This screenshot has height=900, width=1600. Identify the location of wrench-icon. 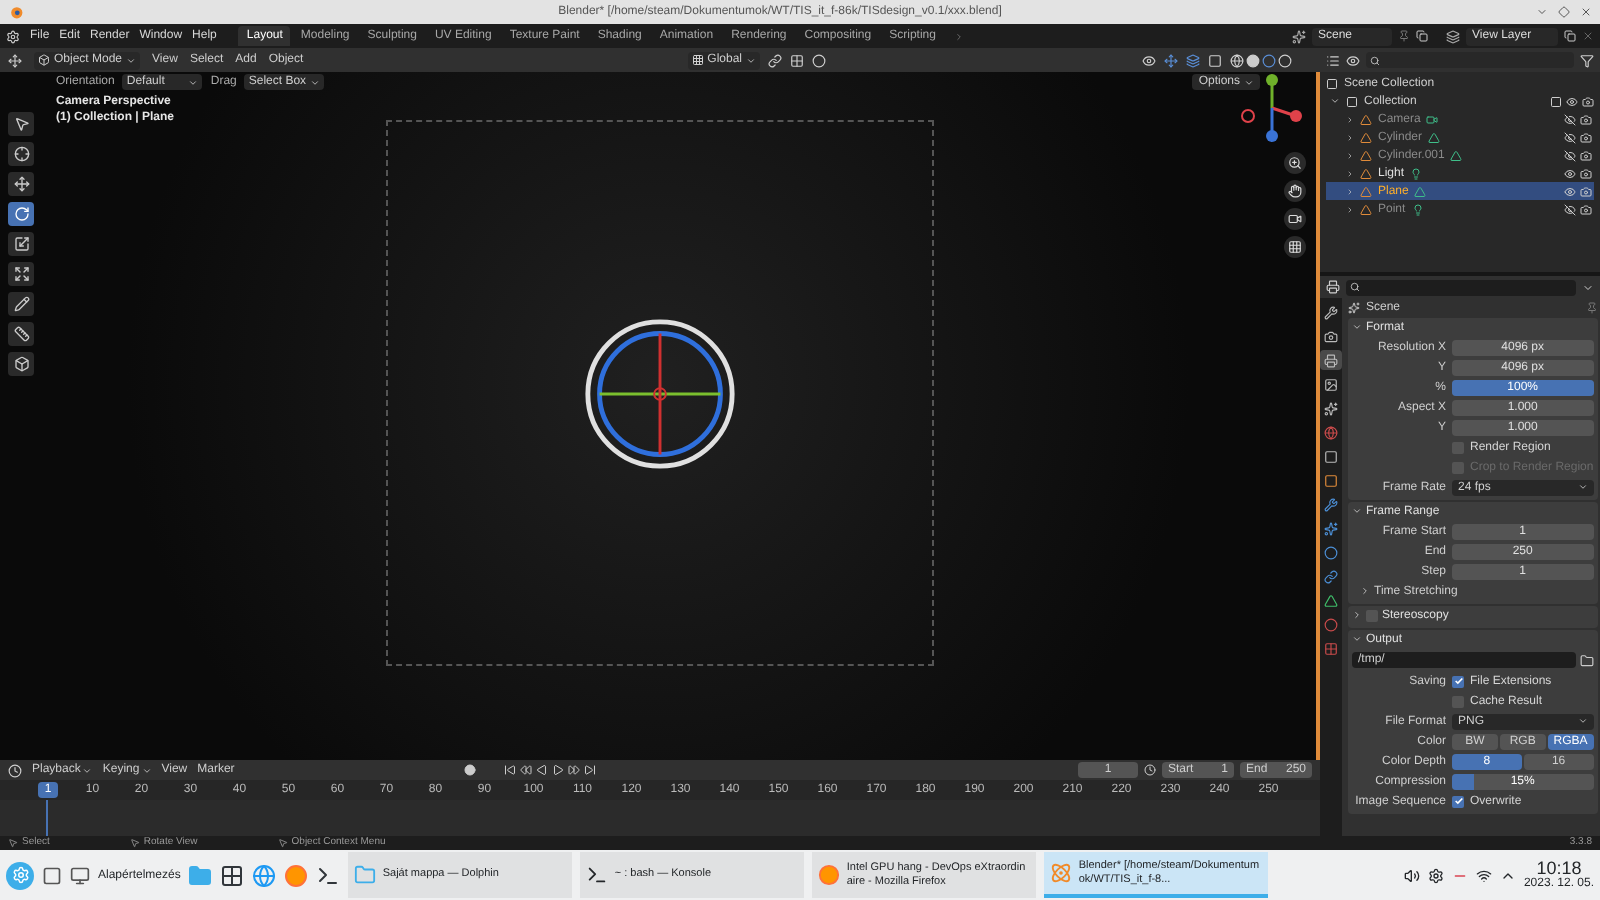
(1331, 312).